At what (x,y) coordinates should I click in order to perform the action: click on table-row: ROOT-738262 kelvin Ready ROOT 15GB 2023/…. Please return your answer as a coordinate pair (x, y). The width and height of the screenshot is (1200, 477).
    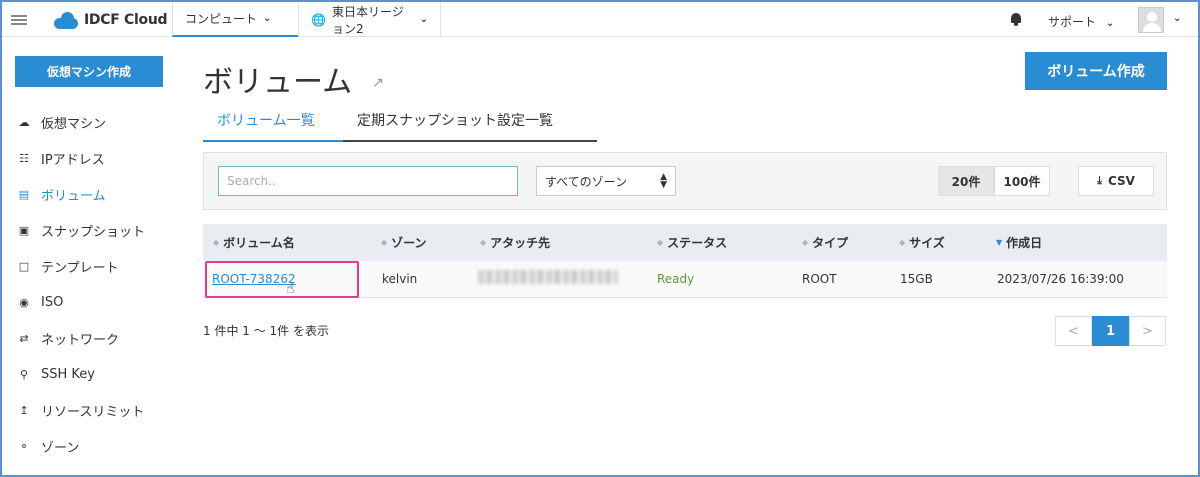
    Looking at the image, I should click on (685, 279).